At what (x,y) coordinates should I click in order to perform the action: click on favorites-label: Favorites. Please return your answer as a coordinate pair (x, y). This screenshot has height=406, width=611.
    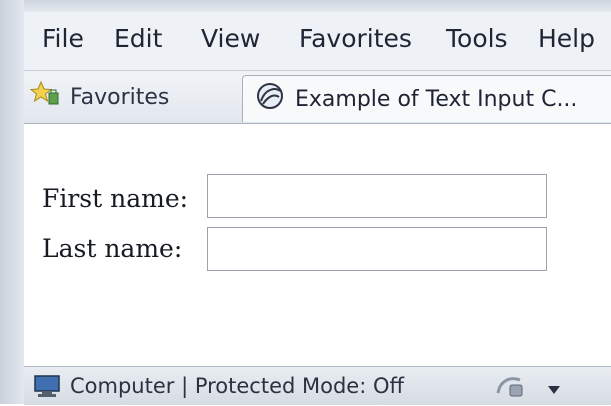
    Looking at the image, I should click on (120, 97).